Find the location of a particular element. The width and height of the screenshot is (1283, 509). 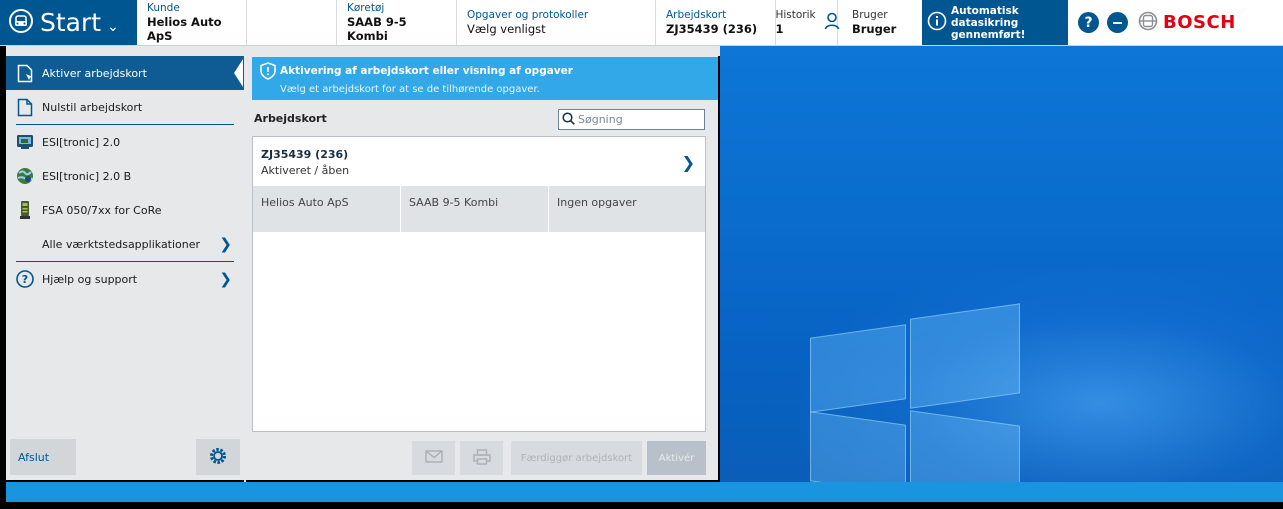

autosave-status: Automatisk datasikring gennemført! is located at coordinates (995, 22).